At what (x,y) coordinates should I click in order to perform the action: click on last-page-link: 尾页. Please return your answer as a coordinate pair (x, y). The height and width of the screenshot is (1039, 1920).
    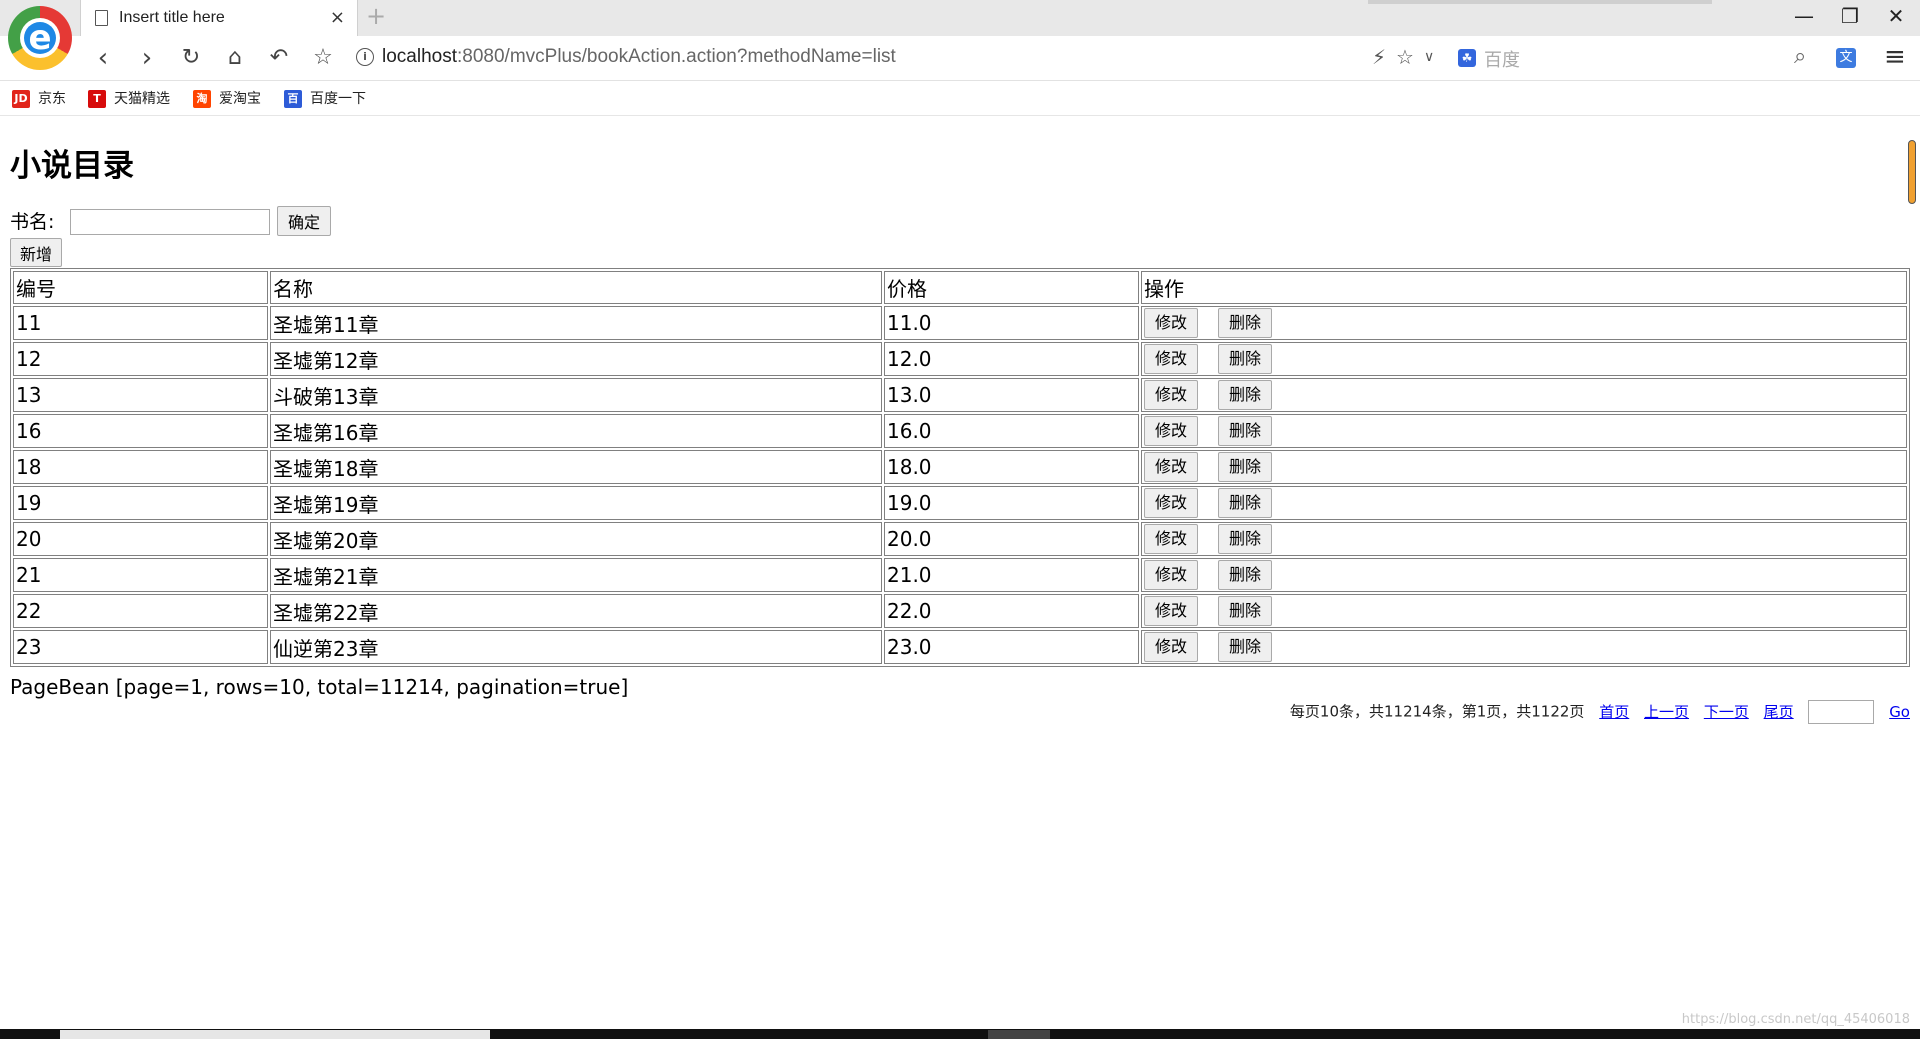
    Looking at the image, I should click on (1779, 712).